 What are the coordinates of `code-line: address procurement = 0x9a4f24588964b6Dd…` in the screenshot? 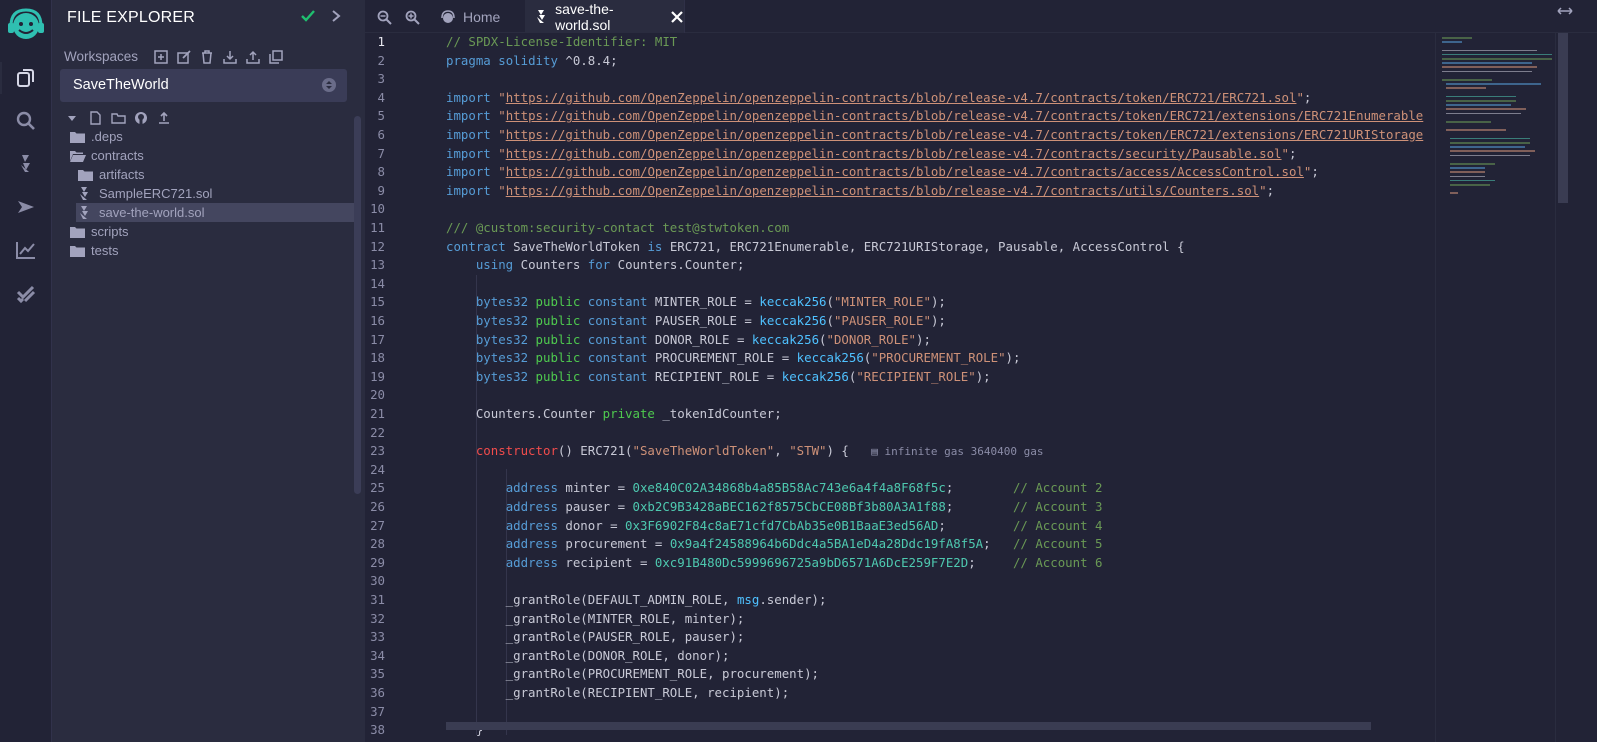 It's located at (804, 544).